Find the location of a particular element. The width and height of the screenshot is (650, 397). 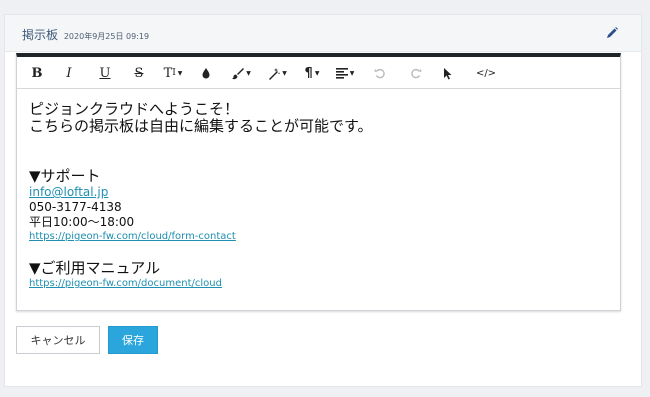

manual-heading: ▼ご利用マニュアル is located at coordinates (95, 268).